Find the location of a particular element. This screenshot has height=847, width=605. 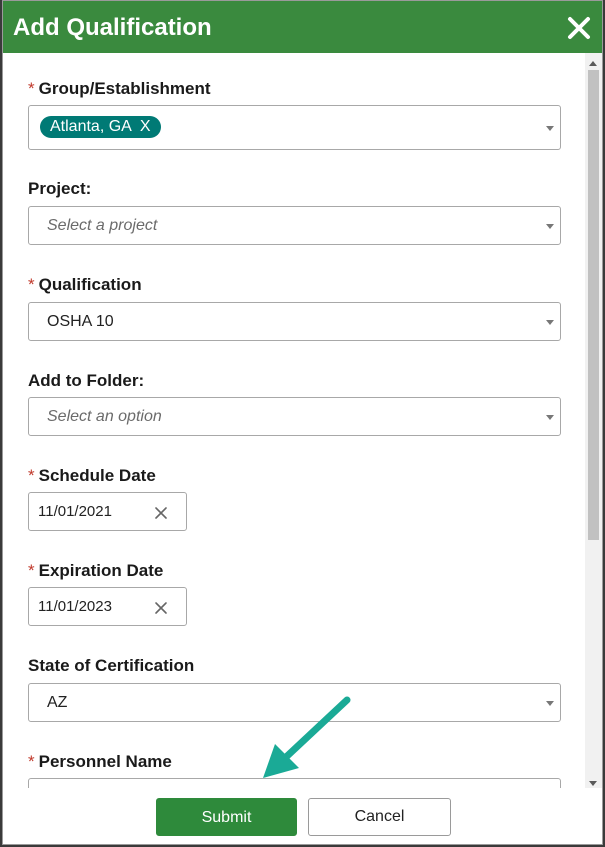

project-label: Project: is located at coordinates (60, 188).